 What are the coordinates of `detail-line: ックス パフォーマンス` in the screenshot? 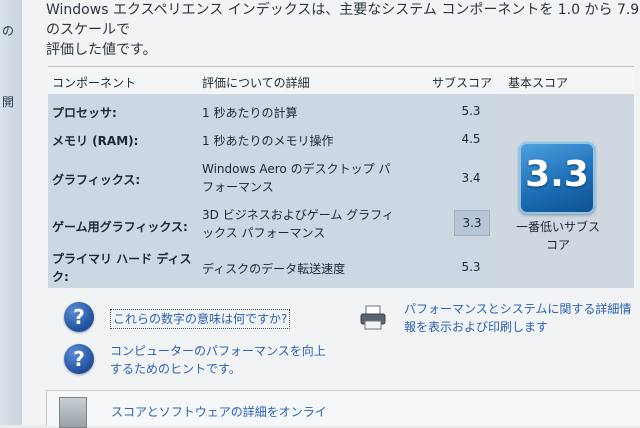 It's located at (264, 233).